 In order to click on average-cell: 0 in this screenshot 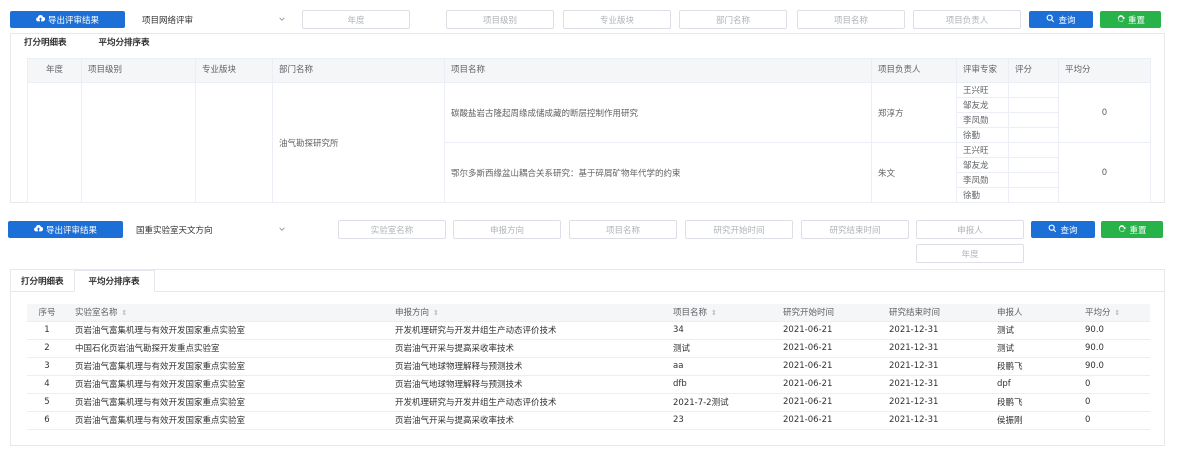, I will do `click(1104, 112)`.